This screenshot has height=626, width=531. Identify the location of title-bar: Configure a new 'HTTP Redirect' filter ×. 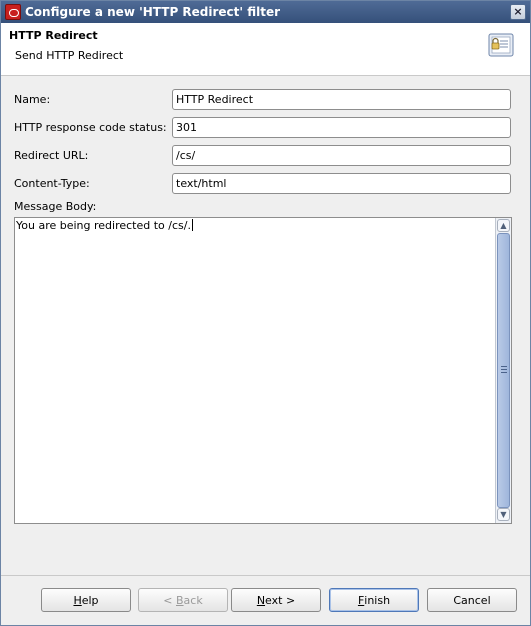
(265, 12).